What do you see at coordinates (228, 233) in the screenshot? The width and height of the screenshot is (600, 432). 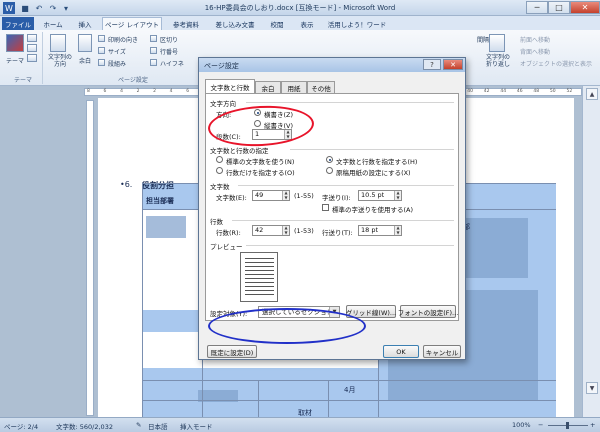 I see `lines-label: 行数(R):` at bounding box center [228, 233].